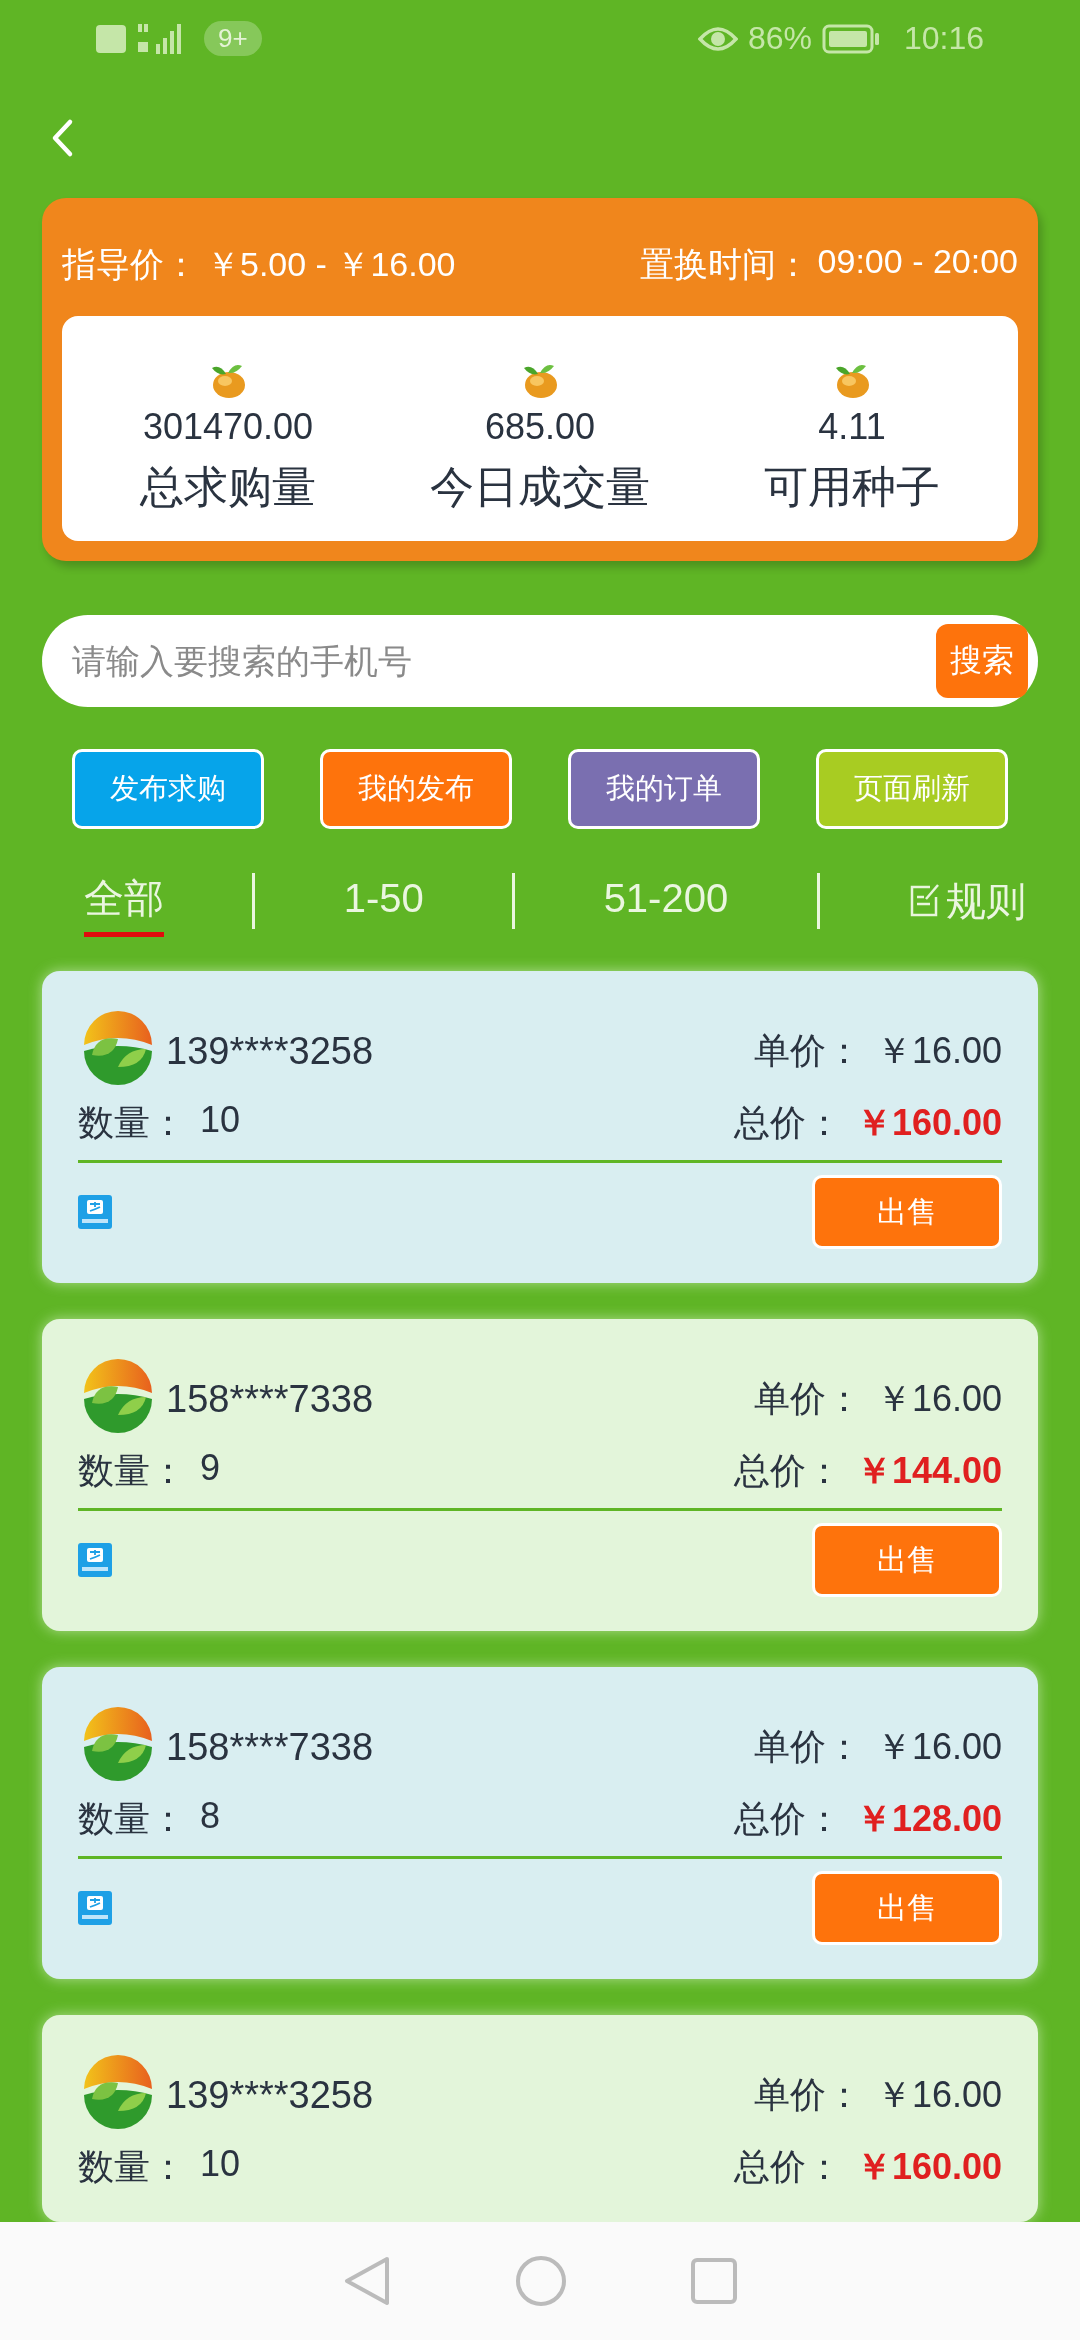  I want to click on total-price-value: ￥144.00, so click(928, 1471).